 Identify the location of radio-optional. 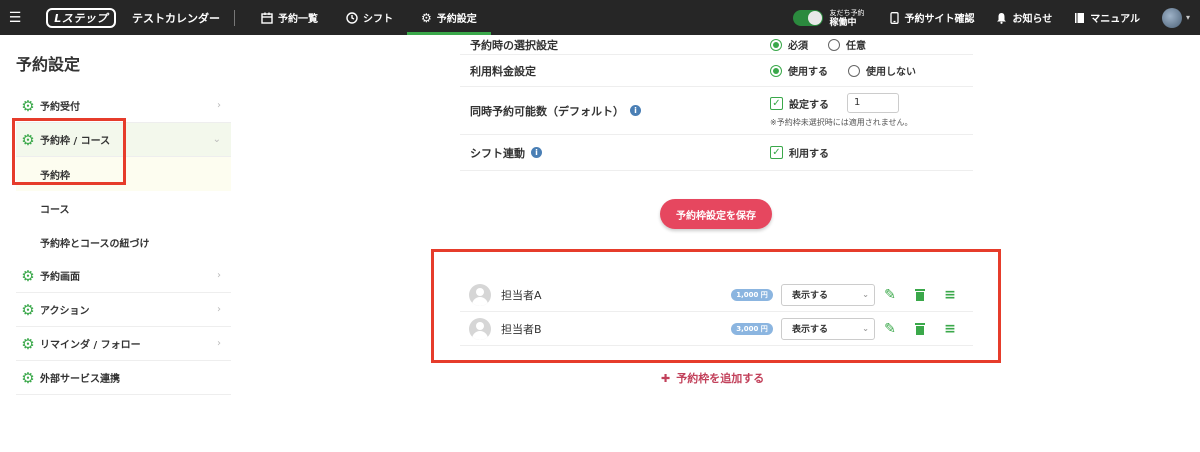
(834, 44).